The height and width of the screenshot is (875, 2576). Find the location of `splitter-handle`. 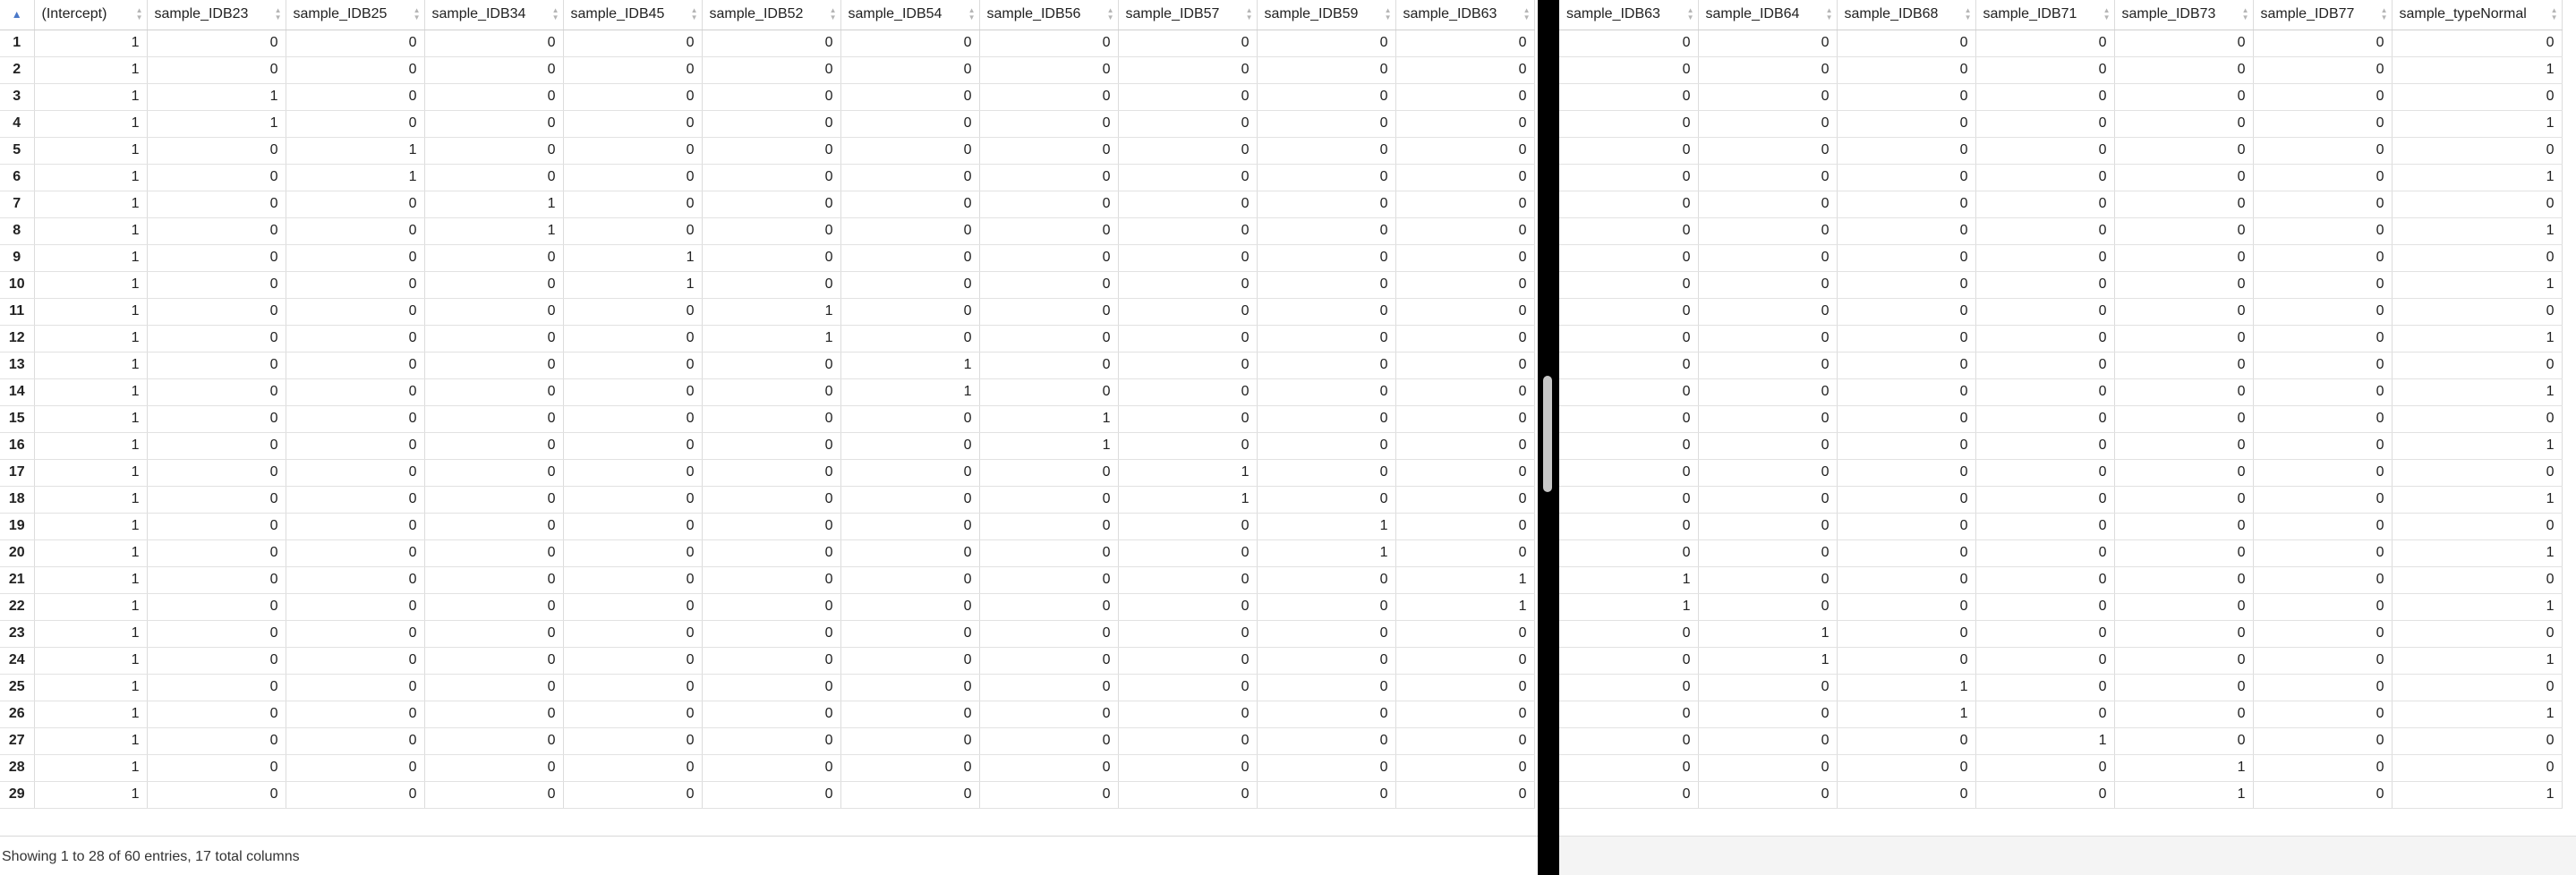

splitter-handle is located at coordinates (1547, 434).